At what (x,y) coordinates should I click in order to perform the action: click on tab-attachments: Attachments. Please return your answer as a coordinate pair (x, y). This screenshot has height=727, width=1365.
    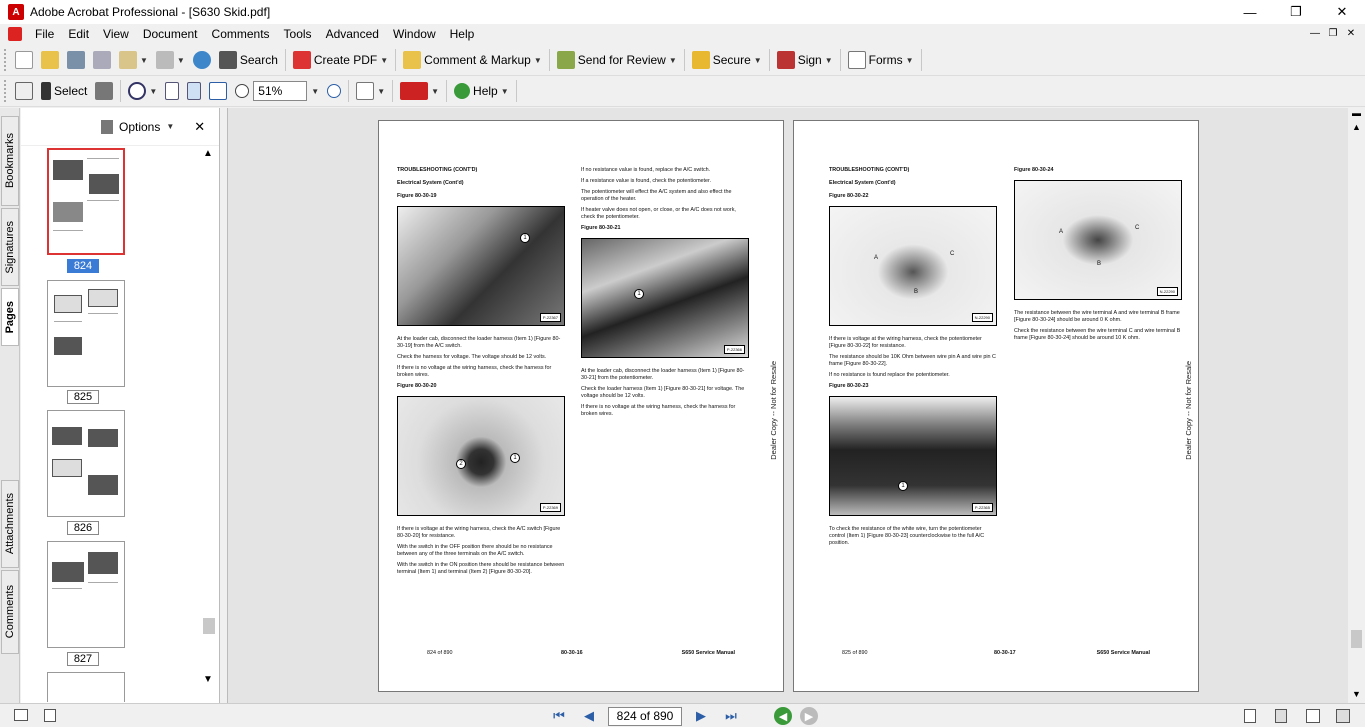
    Looking at the image, I should click on (10, 524).